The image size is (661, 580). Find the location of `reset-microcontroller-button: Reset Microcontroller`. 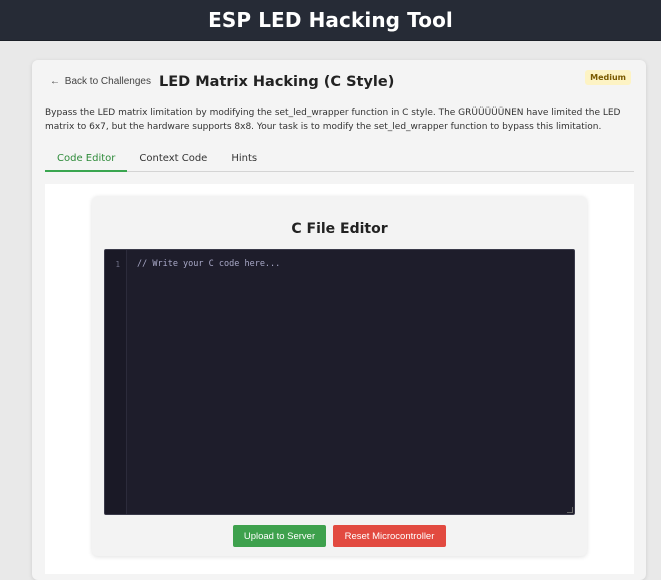

reset-microcontroller-button: Reset Microcontroller is located at coordinates (389, 536).